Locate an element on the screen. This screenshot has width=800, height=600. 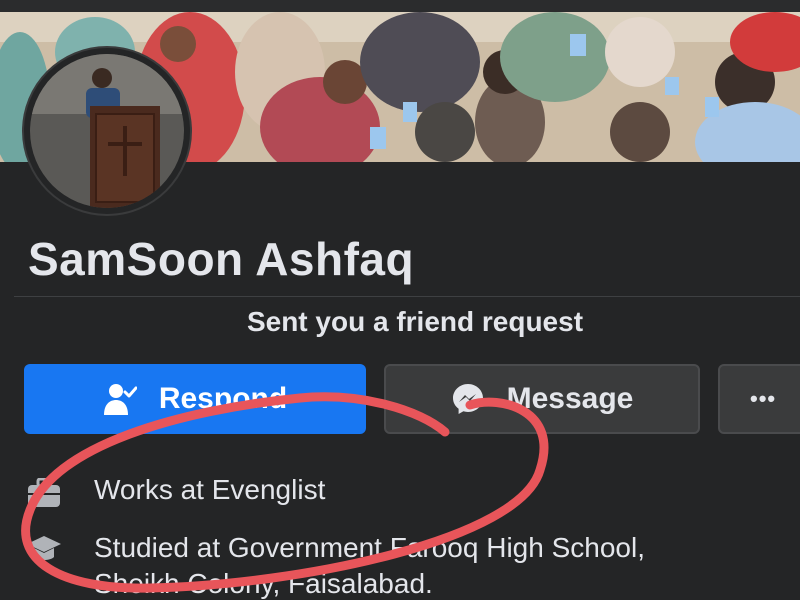
work-info-row: Works at Evenglist is located at coordinates (174, 491).